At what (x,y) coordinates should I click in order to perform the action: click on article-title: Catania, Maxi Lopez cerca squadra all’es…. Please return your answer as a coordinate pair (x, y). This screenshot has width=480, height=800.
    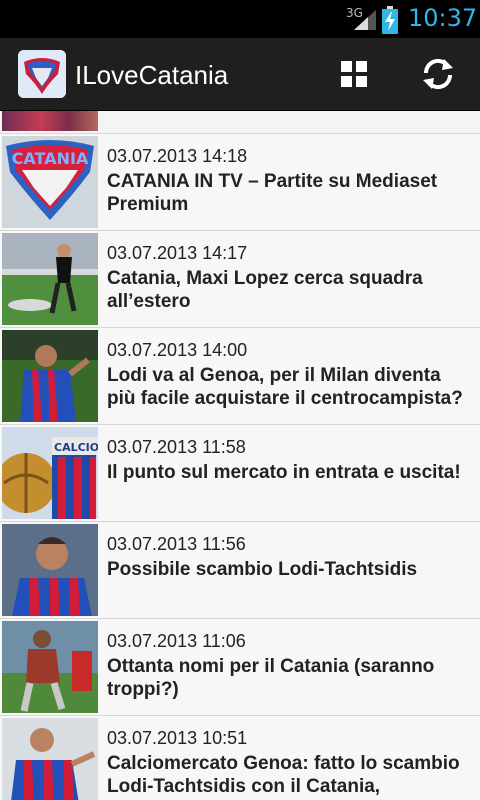
    Looking at the image, I should click on (265, 290).